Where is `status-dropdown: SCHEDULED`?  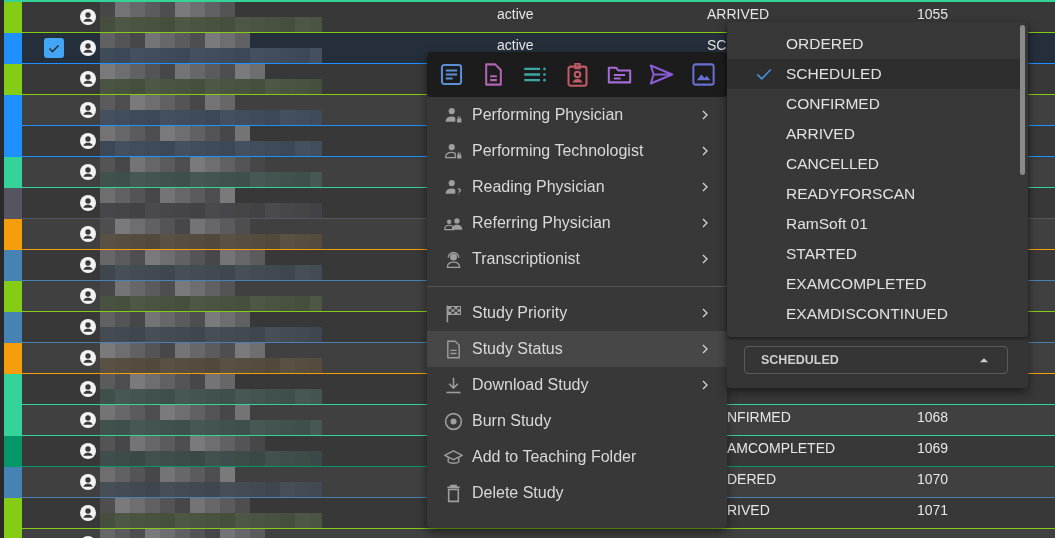 status-dropdown: SCHEDULED is located at coordinates (876, 360).